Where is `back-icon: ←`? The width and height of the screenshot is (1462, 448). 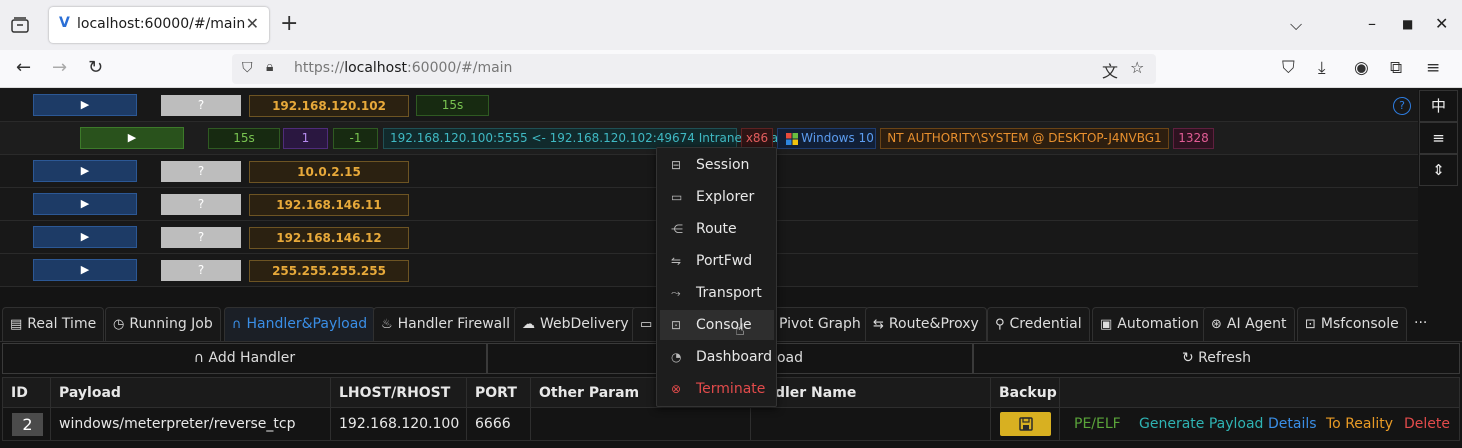
back-icon: ← is located at coordinates (23, 68).